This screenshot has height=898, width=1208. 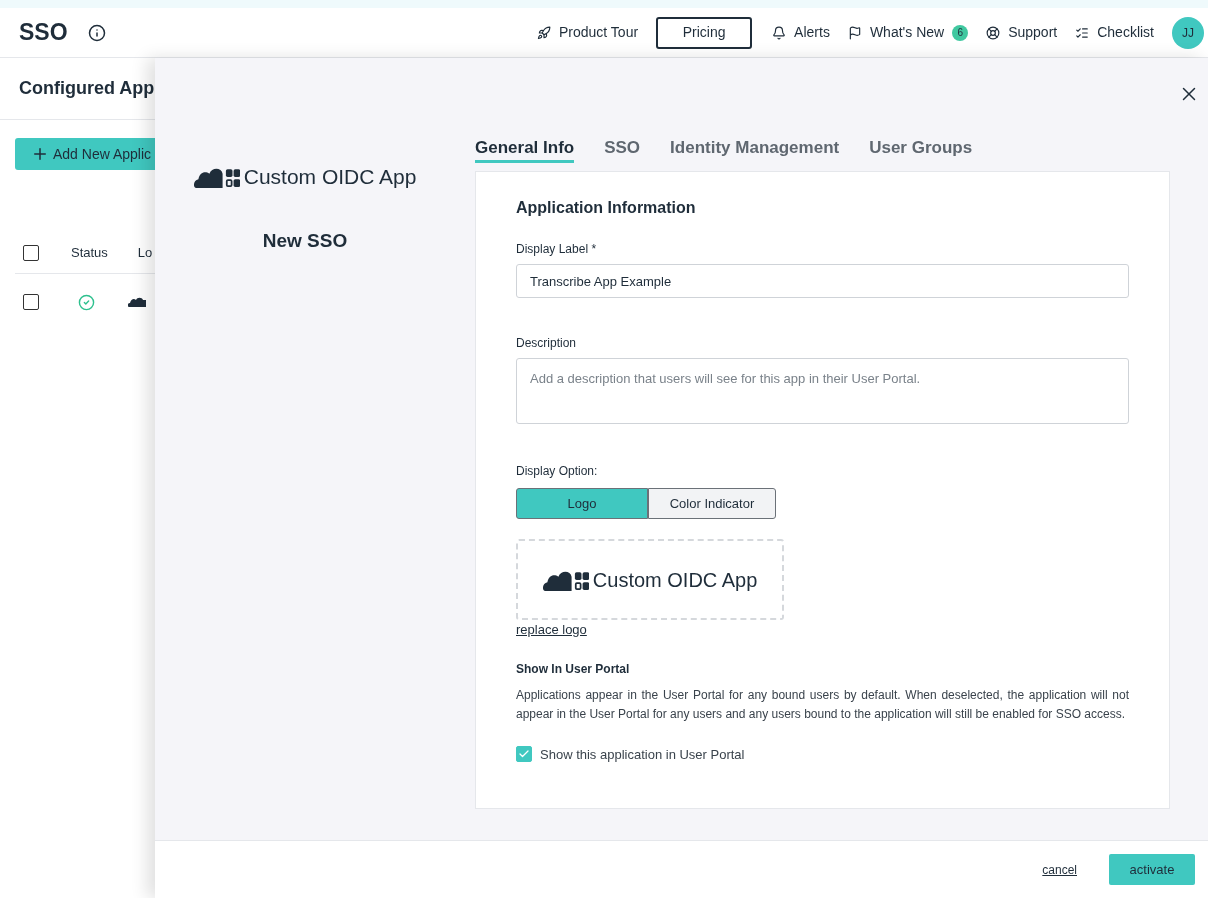 I want to click on bell-icon, so click(x=779, y=32).